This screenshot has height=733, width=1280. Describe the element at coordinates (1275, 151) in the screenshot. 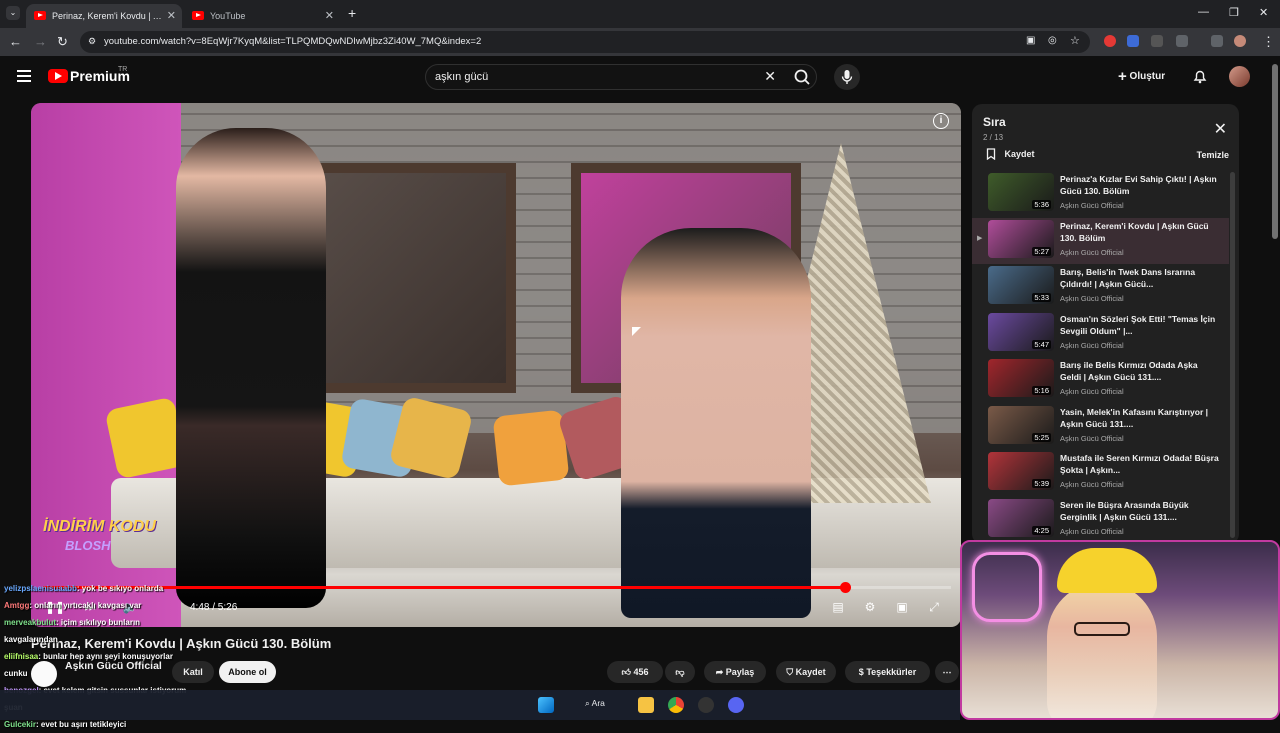

I see `page-scrollbar` at that location.